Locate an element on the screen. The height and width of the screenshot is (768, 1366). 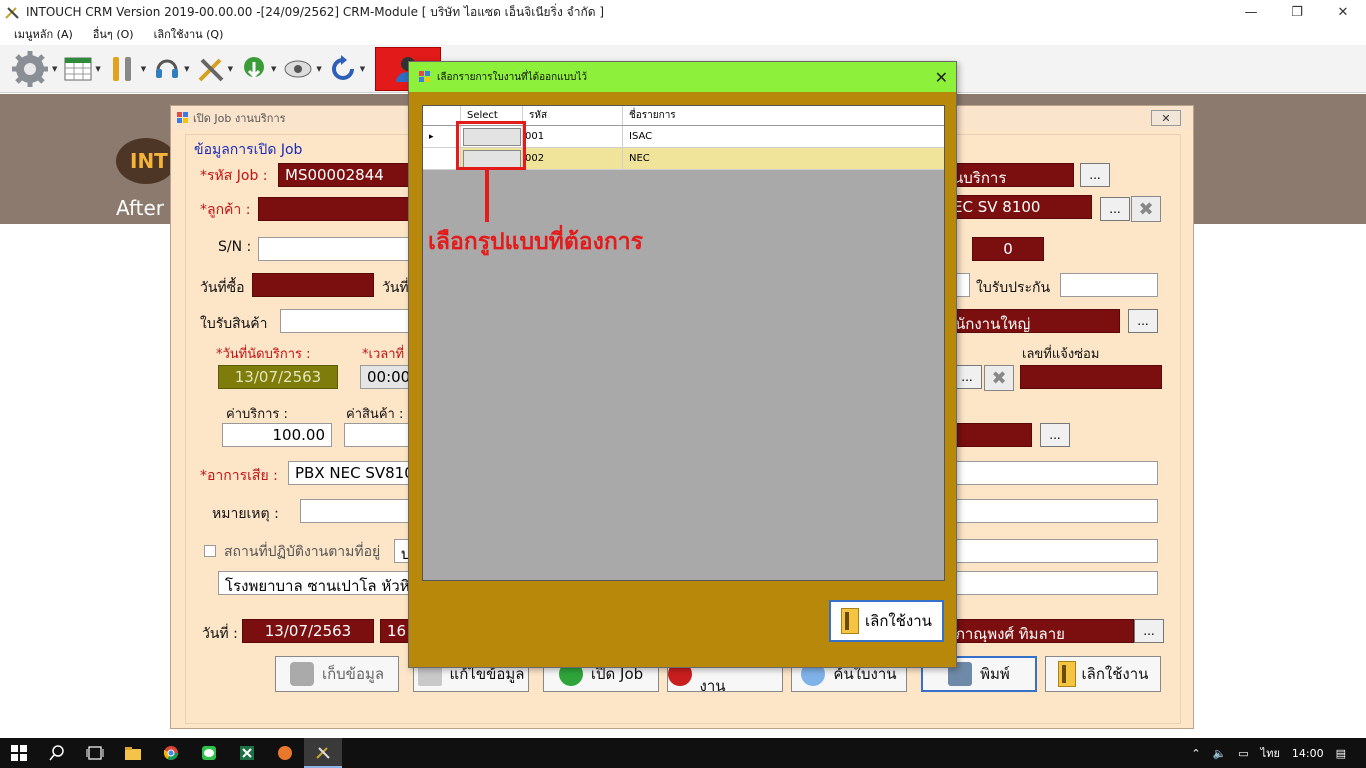
appointment-date-field: 13/07/2563 is located at coordinates (278, 377).